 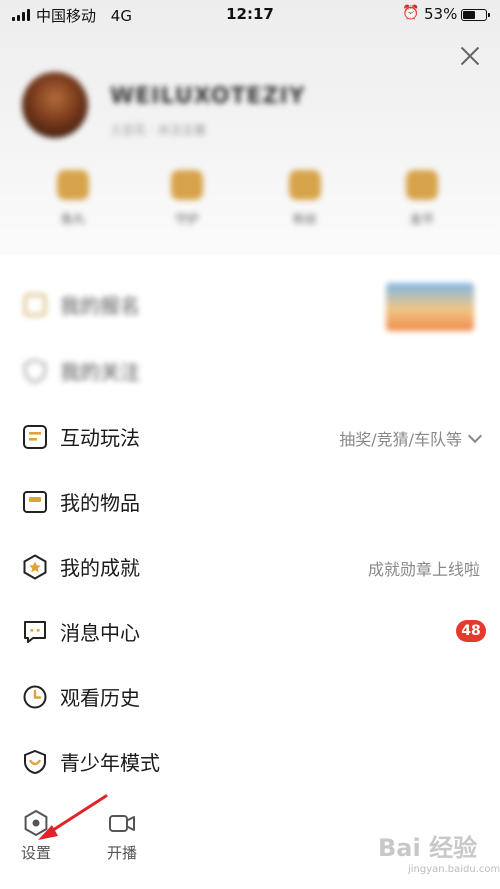 What do you see at coordinates (428, 848) in the screenshot?
I see `watermark-logo: Bai 经验` at bounding box center [428, 848].